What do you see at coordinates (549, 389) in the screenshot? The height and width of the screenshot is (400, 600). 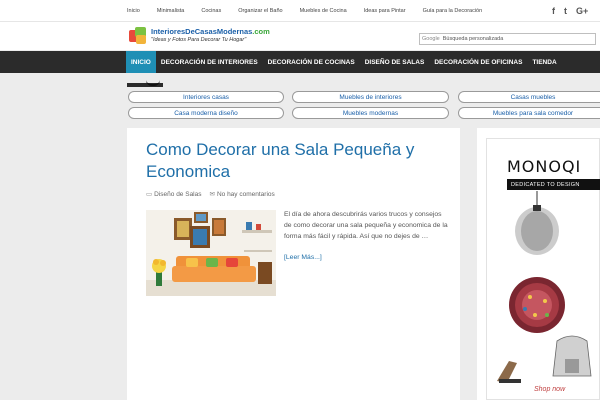 I see `ad-shop-now: Shop now` at bounding box center [549, 389].